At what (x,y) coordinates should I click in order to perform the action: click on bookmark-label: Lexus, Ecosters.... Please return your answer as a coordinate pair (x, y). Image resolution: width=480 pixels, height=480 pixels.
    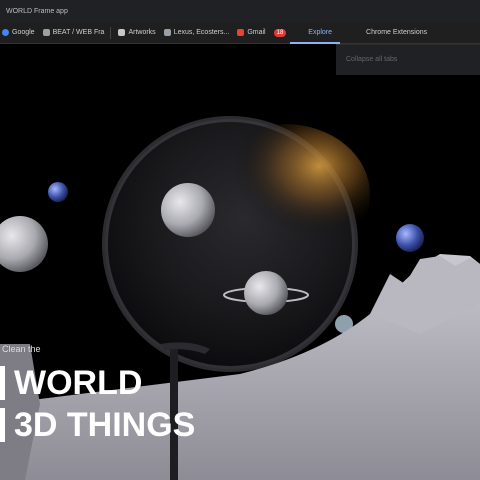
    Looking at the image, I should click on (201, 32).